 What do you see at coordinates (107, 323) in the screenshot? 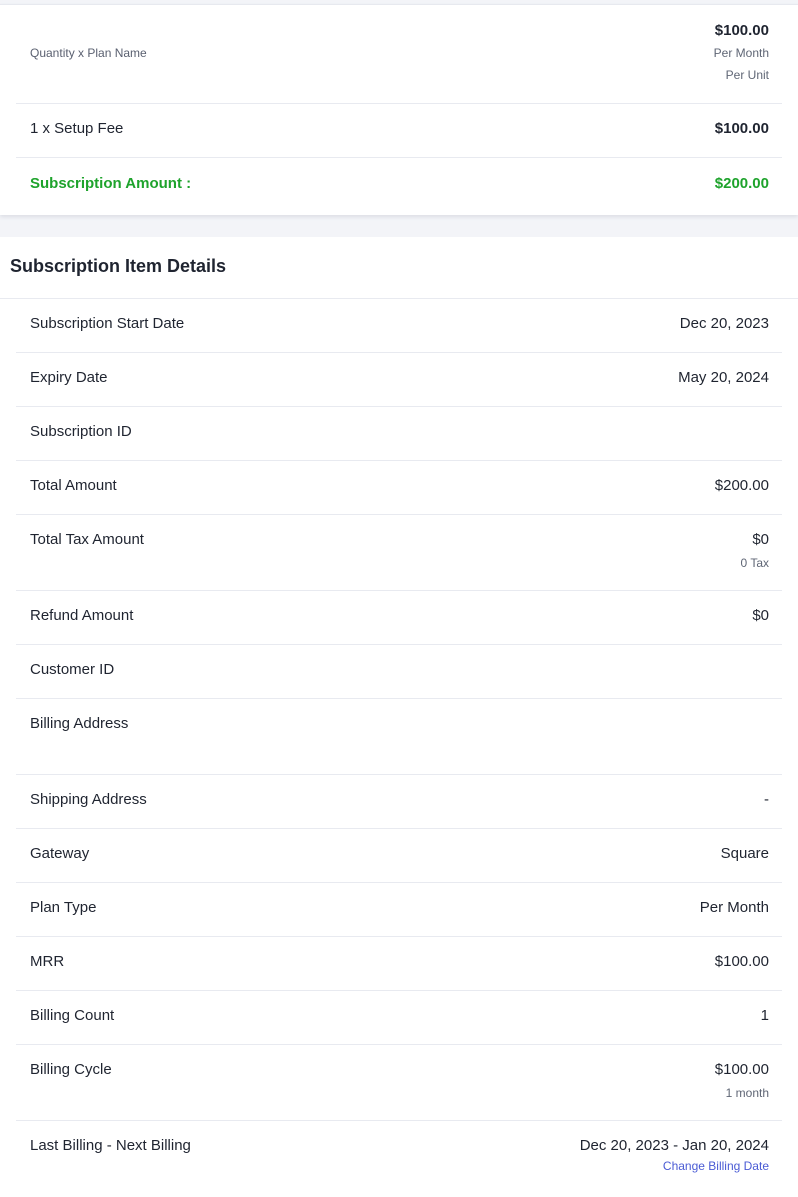
I see `detail-label: Subscription Start Date` at bounding box center [107, 323].